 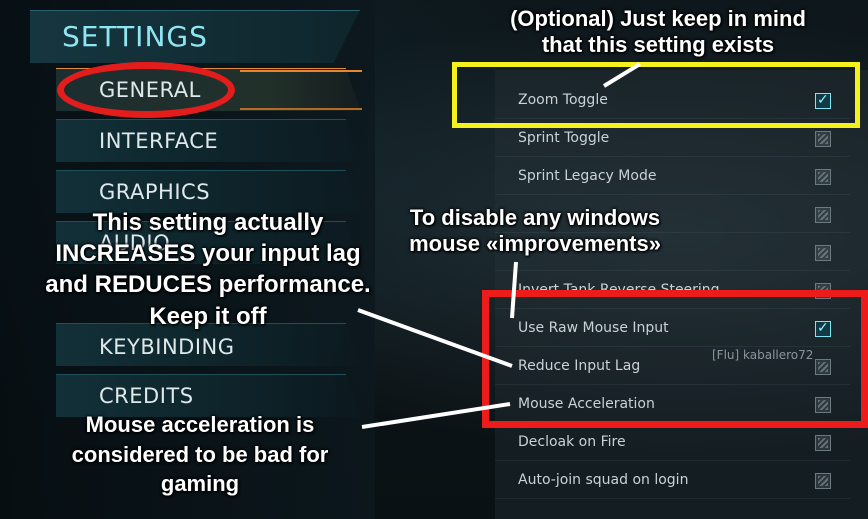 What do you see at coordinates (675, 359) in the screenshot?
I see `mouse-settings-highlight-box` at bounding box center [675, 359].